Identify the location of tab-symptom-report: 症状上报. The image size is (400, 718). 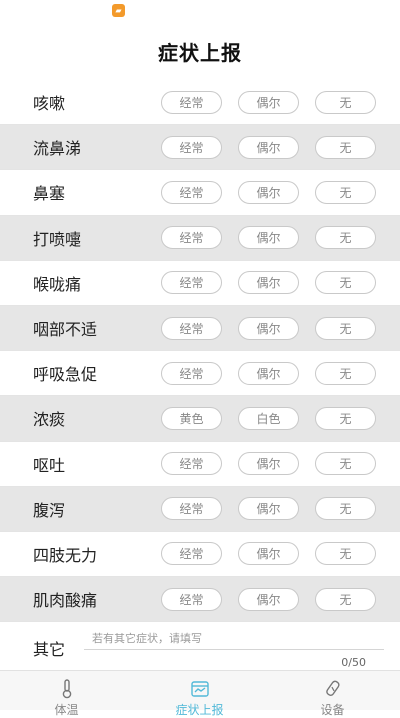
(199, 694).